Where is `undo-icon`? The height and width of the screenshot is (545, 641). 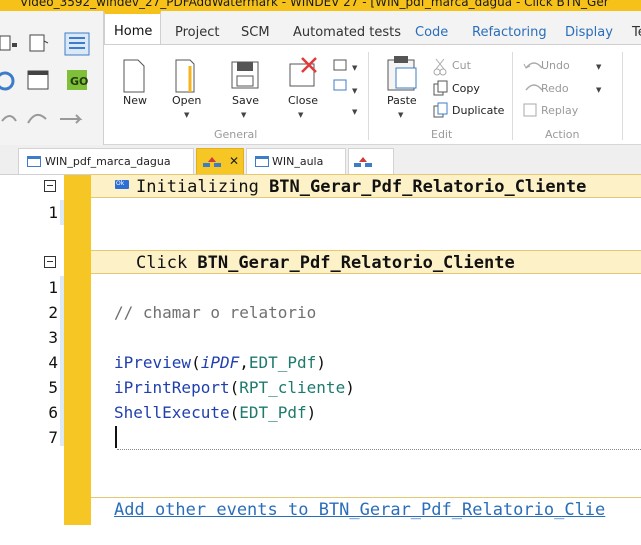
undo-icon is located at coordinates (533, 65).